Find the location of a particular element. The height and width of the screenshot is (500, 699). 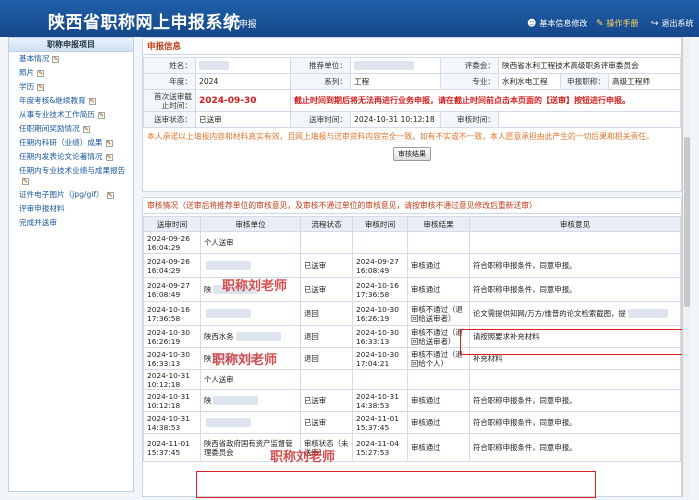

logout-link: ↪ 退出系统 is located at coordinates (672, 23).